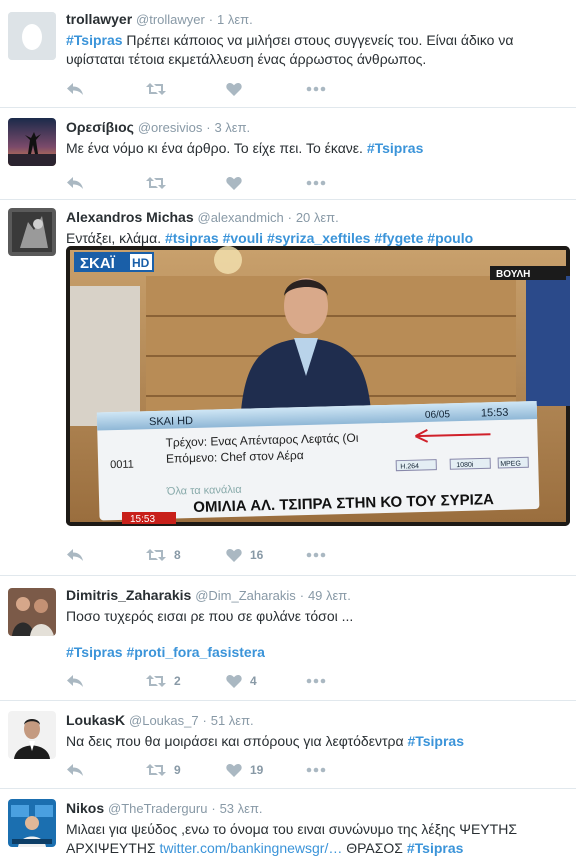 This screenshot has height=858, width=576. I want to click on timestamp: 1 λεπ., so click(235, 19).